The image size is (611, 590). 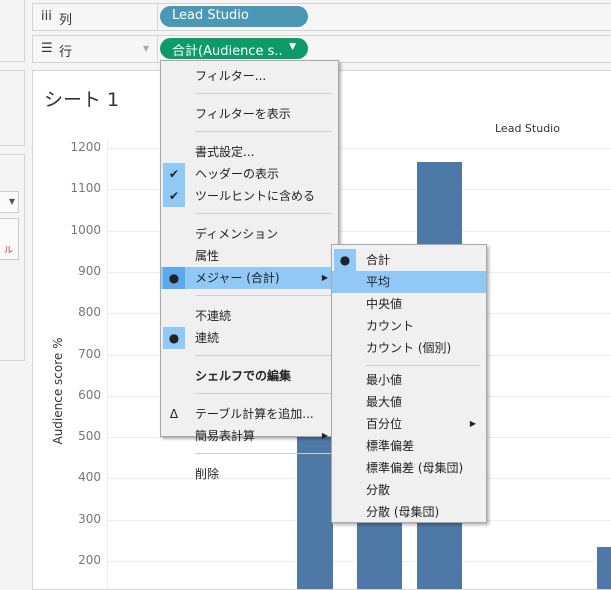 I want to click on menu-item: フィルターを表示, so click(x=249, y=114).